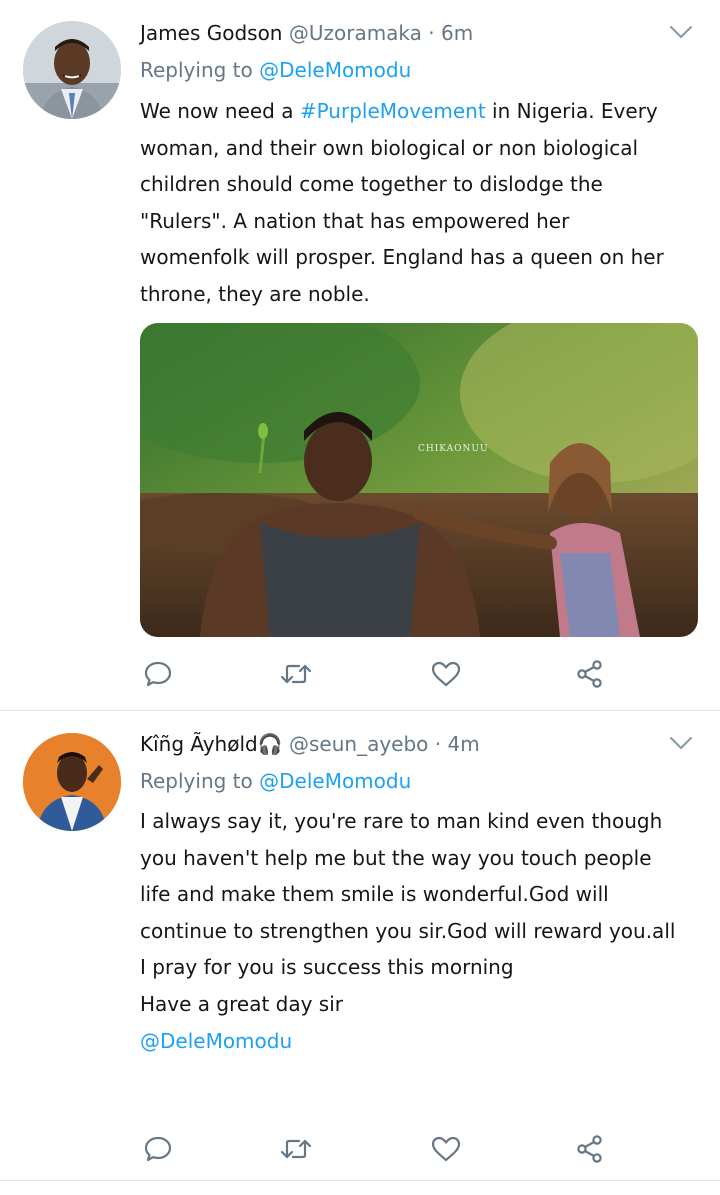  I want to click on author-name: James Godson, so click(211, 33).